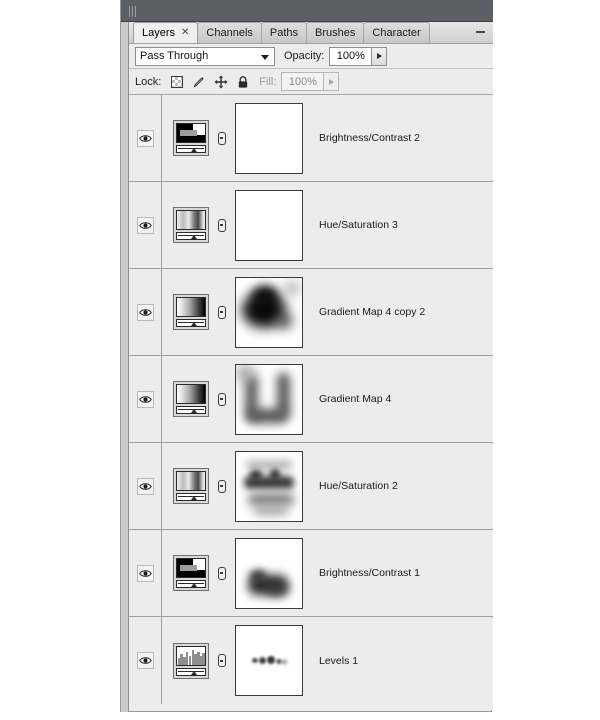  Describe the element at coordinates (191, 655) in the screenshot. I see `levels-histogram` at that location.